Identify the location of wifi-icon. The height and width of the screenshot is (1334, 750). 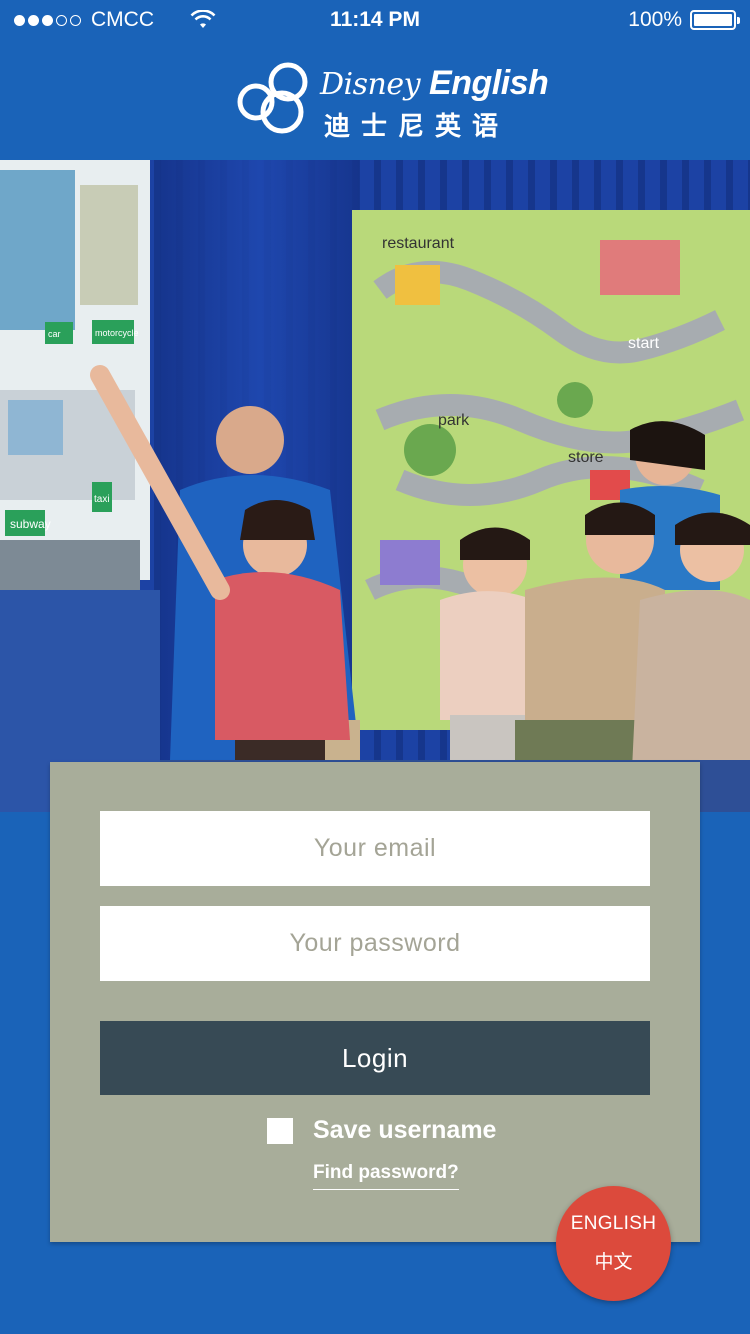
(203, 19).